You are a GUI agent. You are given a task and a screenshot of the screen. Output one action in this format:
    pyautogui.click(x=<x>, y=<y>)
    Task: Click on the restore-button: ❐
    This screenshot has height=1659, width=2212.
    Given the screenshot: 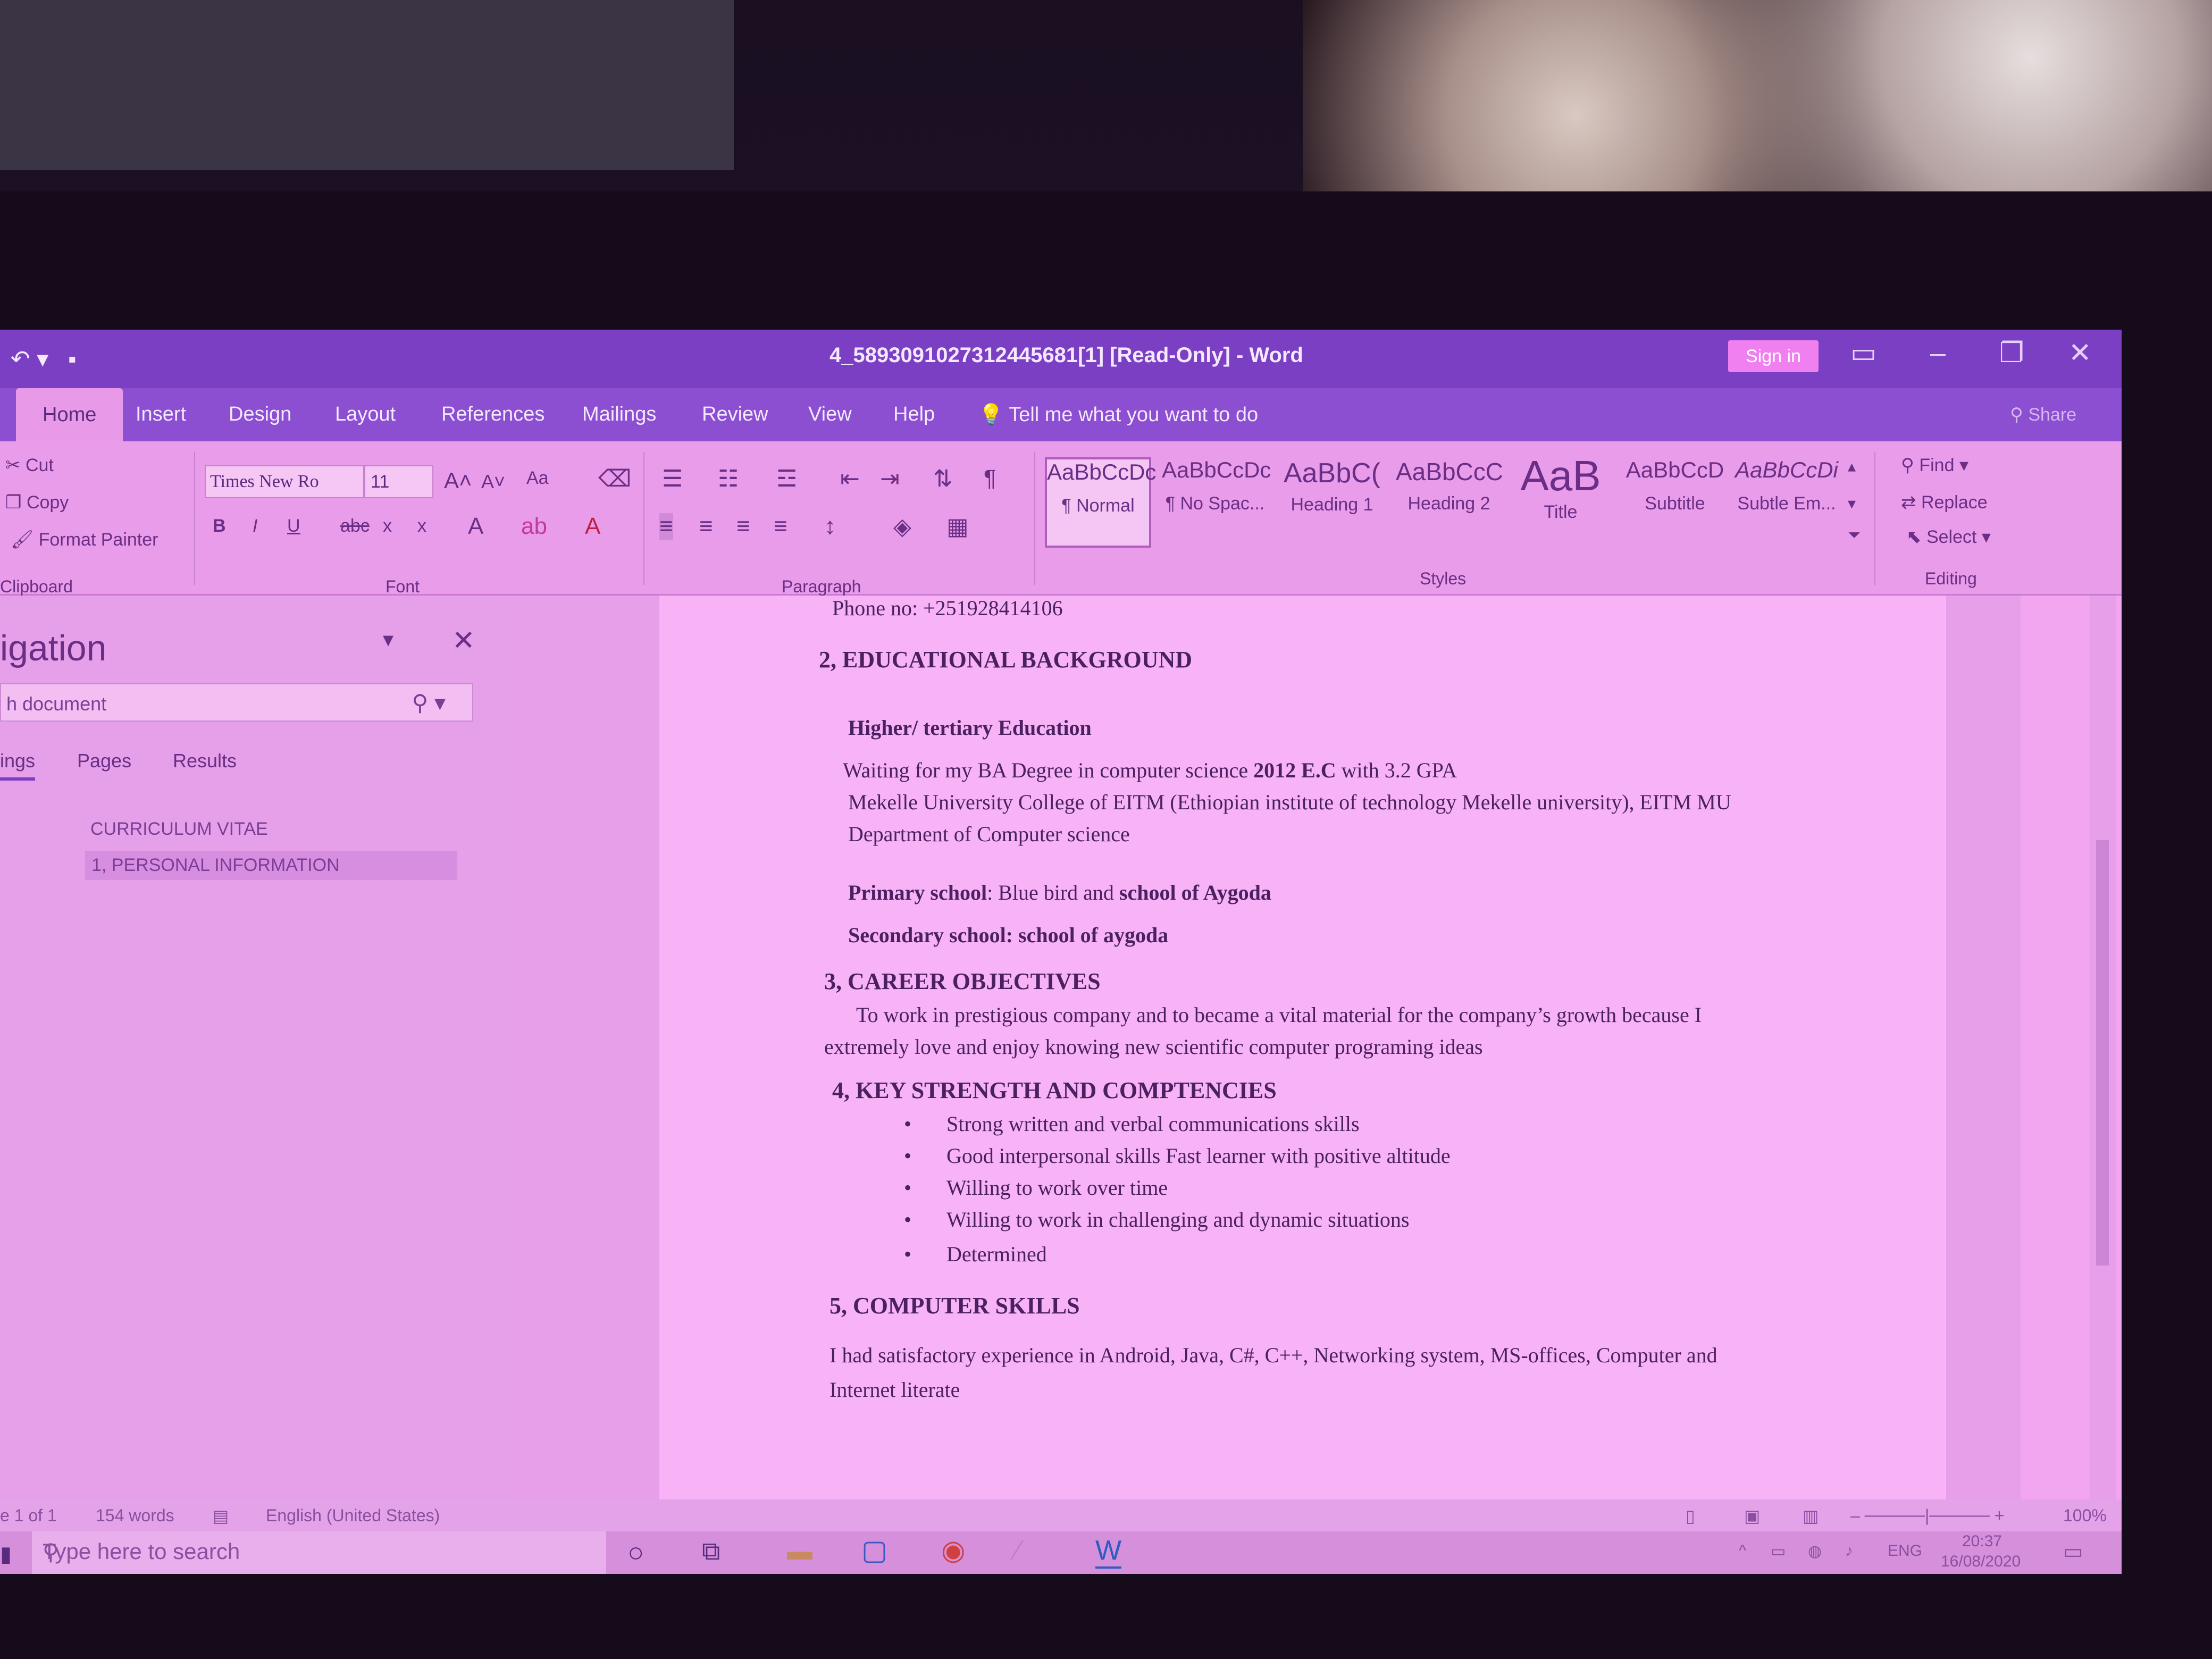 What is the action you would take?
    pyautogui.click(x=2011, y=353)
    